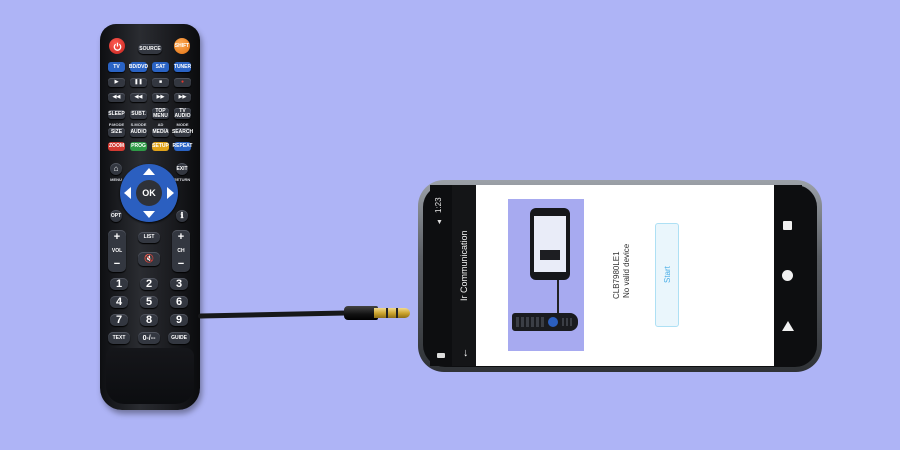 This screenshot has width=900, height=450. What do you see at coordinates (160, 67) in the screenshot?
I see `sat-button: SAT` at bounding box center [160, 67].